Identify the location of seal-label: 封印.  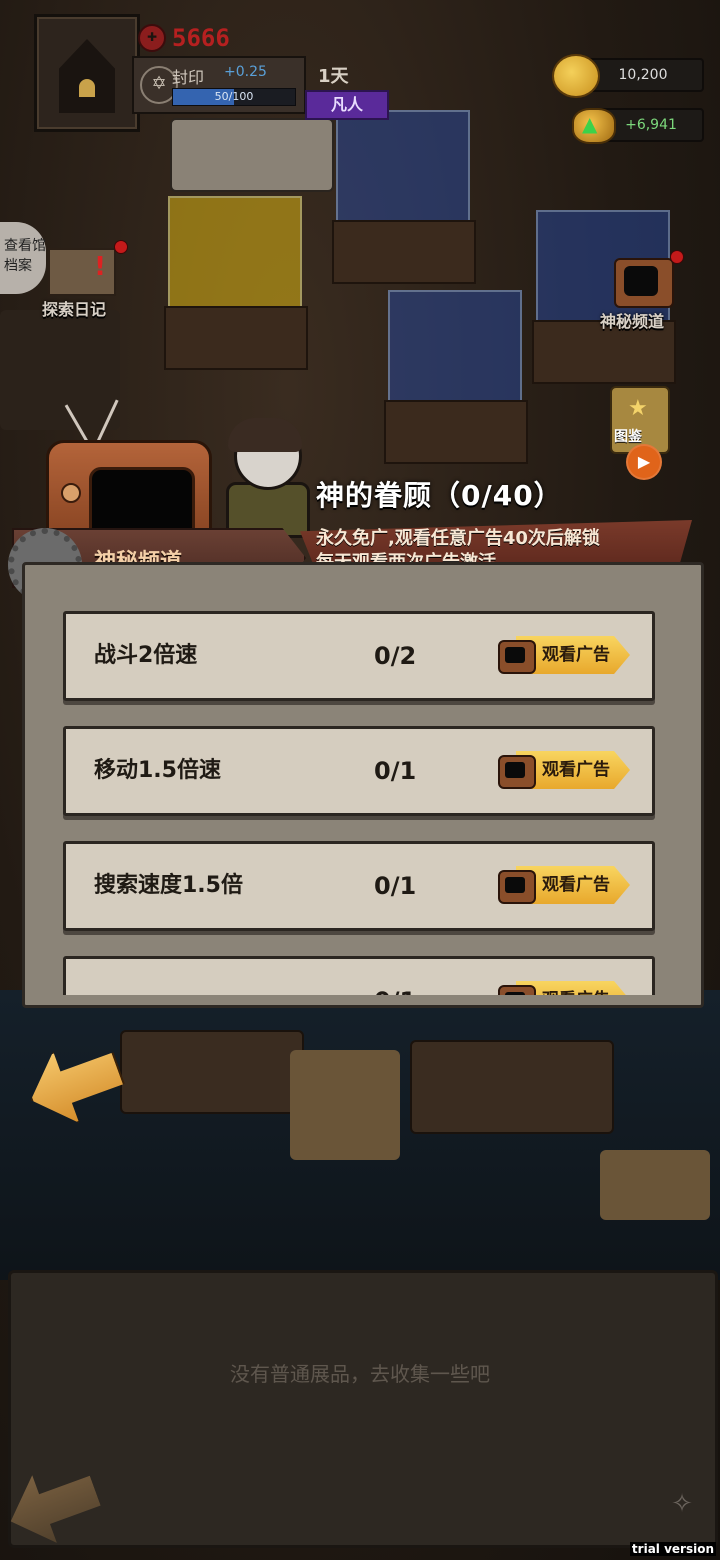
(188, 77).